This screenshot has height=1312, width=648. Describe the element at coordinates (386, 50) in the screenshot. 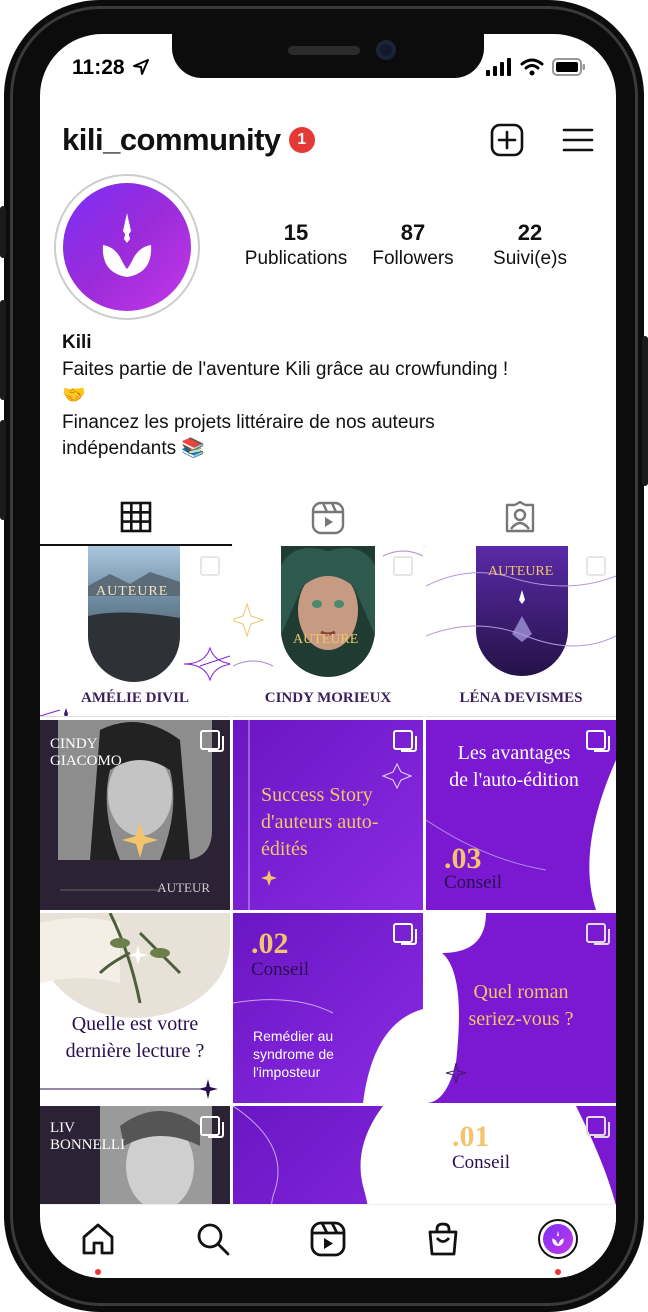

I see `camera` at that location.